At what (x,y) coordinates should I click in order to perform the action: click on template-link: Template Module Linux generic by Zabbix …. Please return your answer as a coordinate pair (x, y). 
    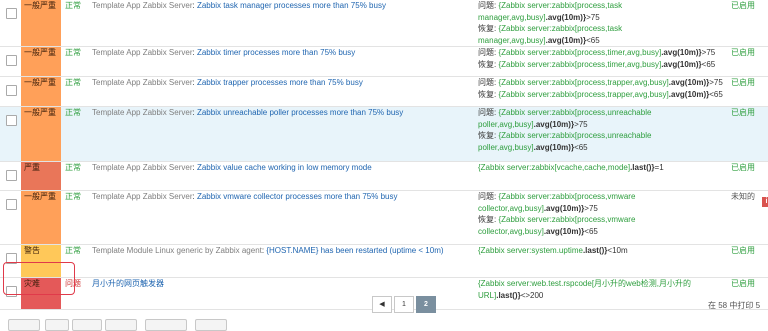
    Looking at the image, I should click on (177, 250).